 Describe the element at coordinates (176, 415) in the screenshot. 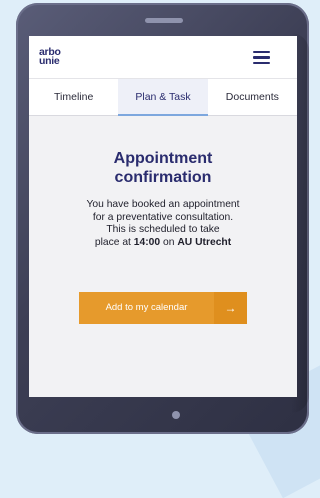

I see `device-home-button` at that location.